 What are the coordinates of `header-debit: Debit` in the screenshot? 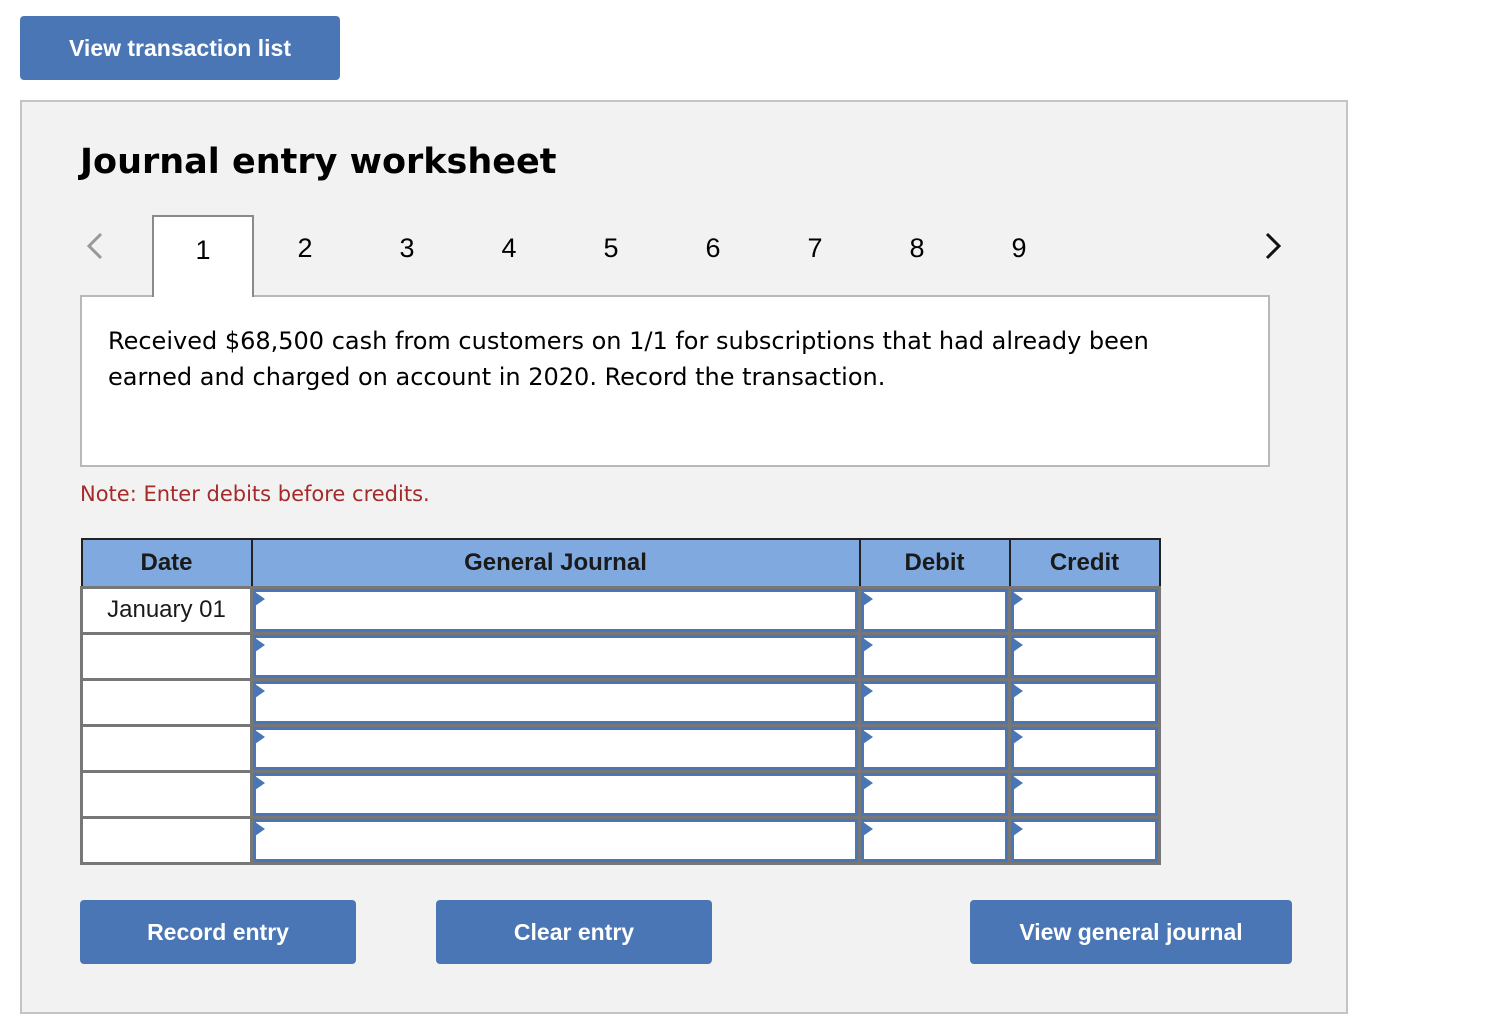 It's located at (934, 563).